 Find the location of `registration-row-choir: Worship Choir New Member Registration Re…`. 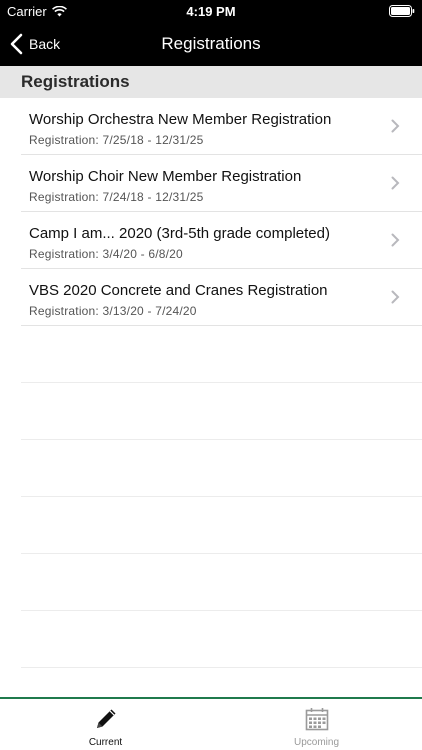

registration-row-choir: Worship Choir New Member Registration Re… is located at coordinates (221, 183).